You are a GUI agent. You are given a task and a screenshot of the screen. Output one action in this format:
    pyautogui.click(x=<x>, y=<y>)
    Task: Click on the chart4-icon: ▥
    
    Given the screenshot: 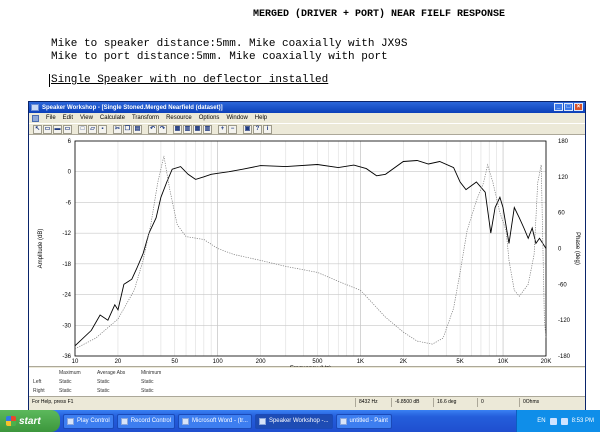 What is the action you would take?
    pyautogui.click(x=207, y=129)
    